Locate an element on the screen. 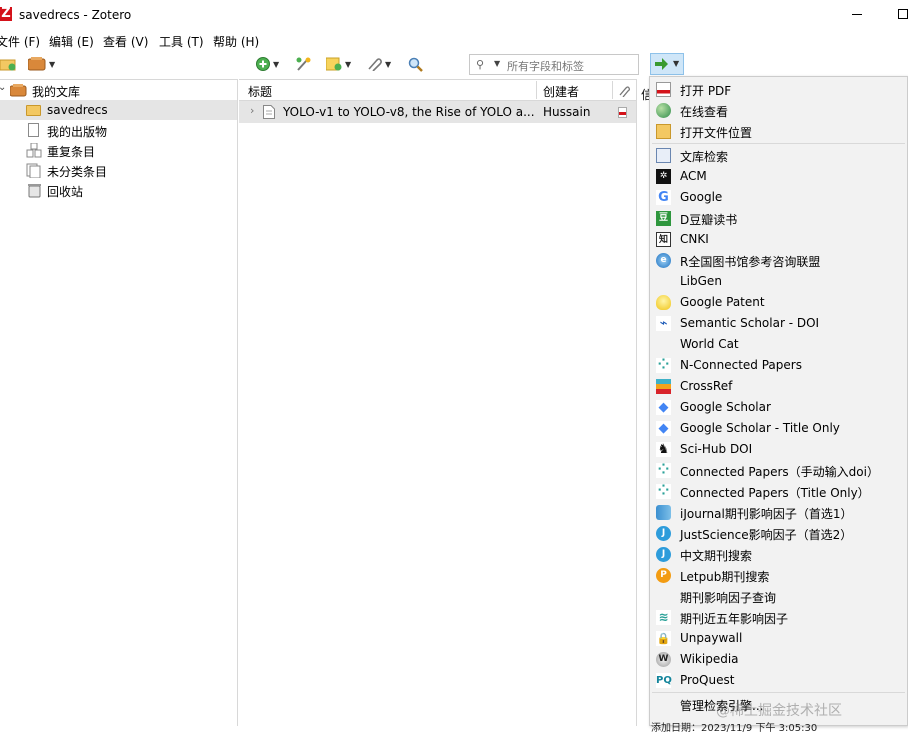 The image size is (908, 734). column-title: 标题 is located at coordinates (260, 91).